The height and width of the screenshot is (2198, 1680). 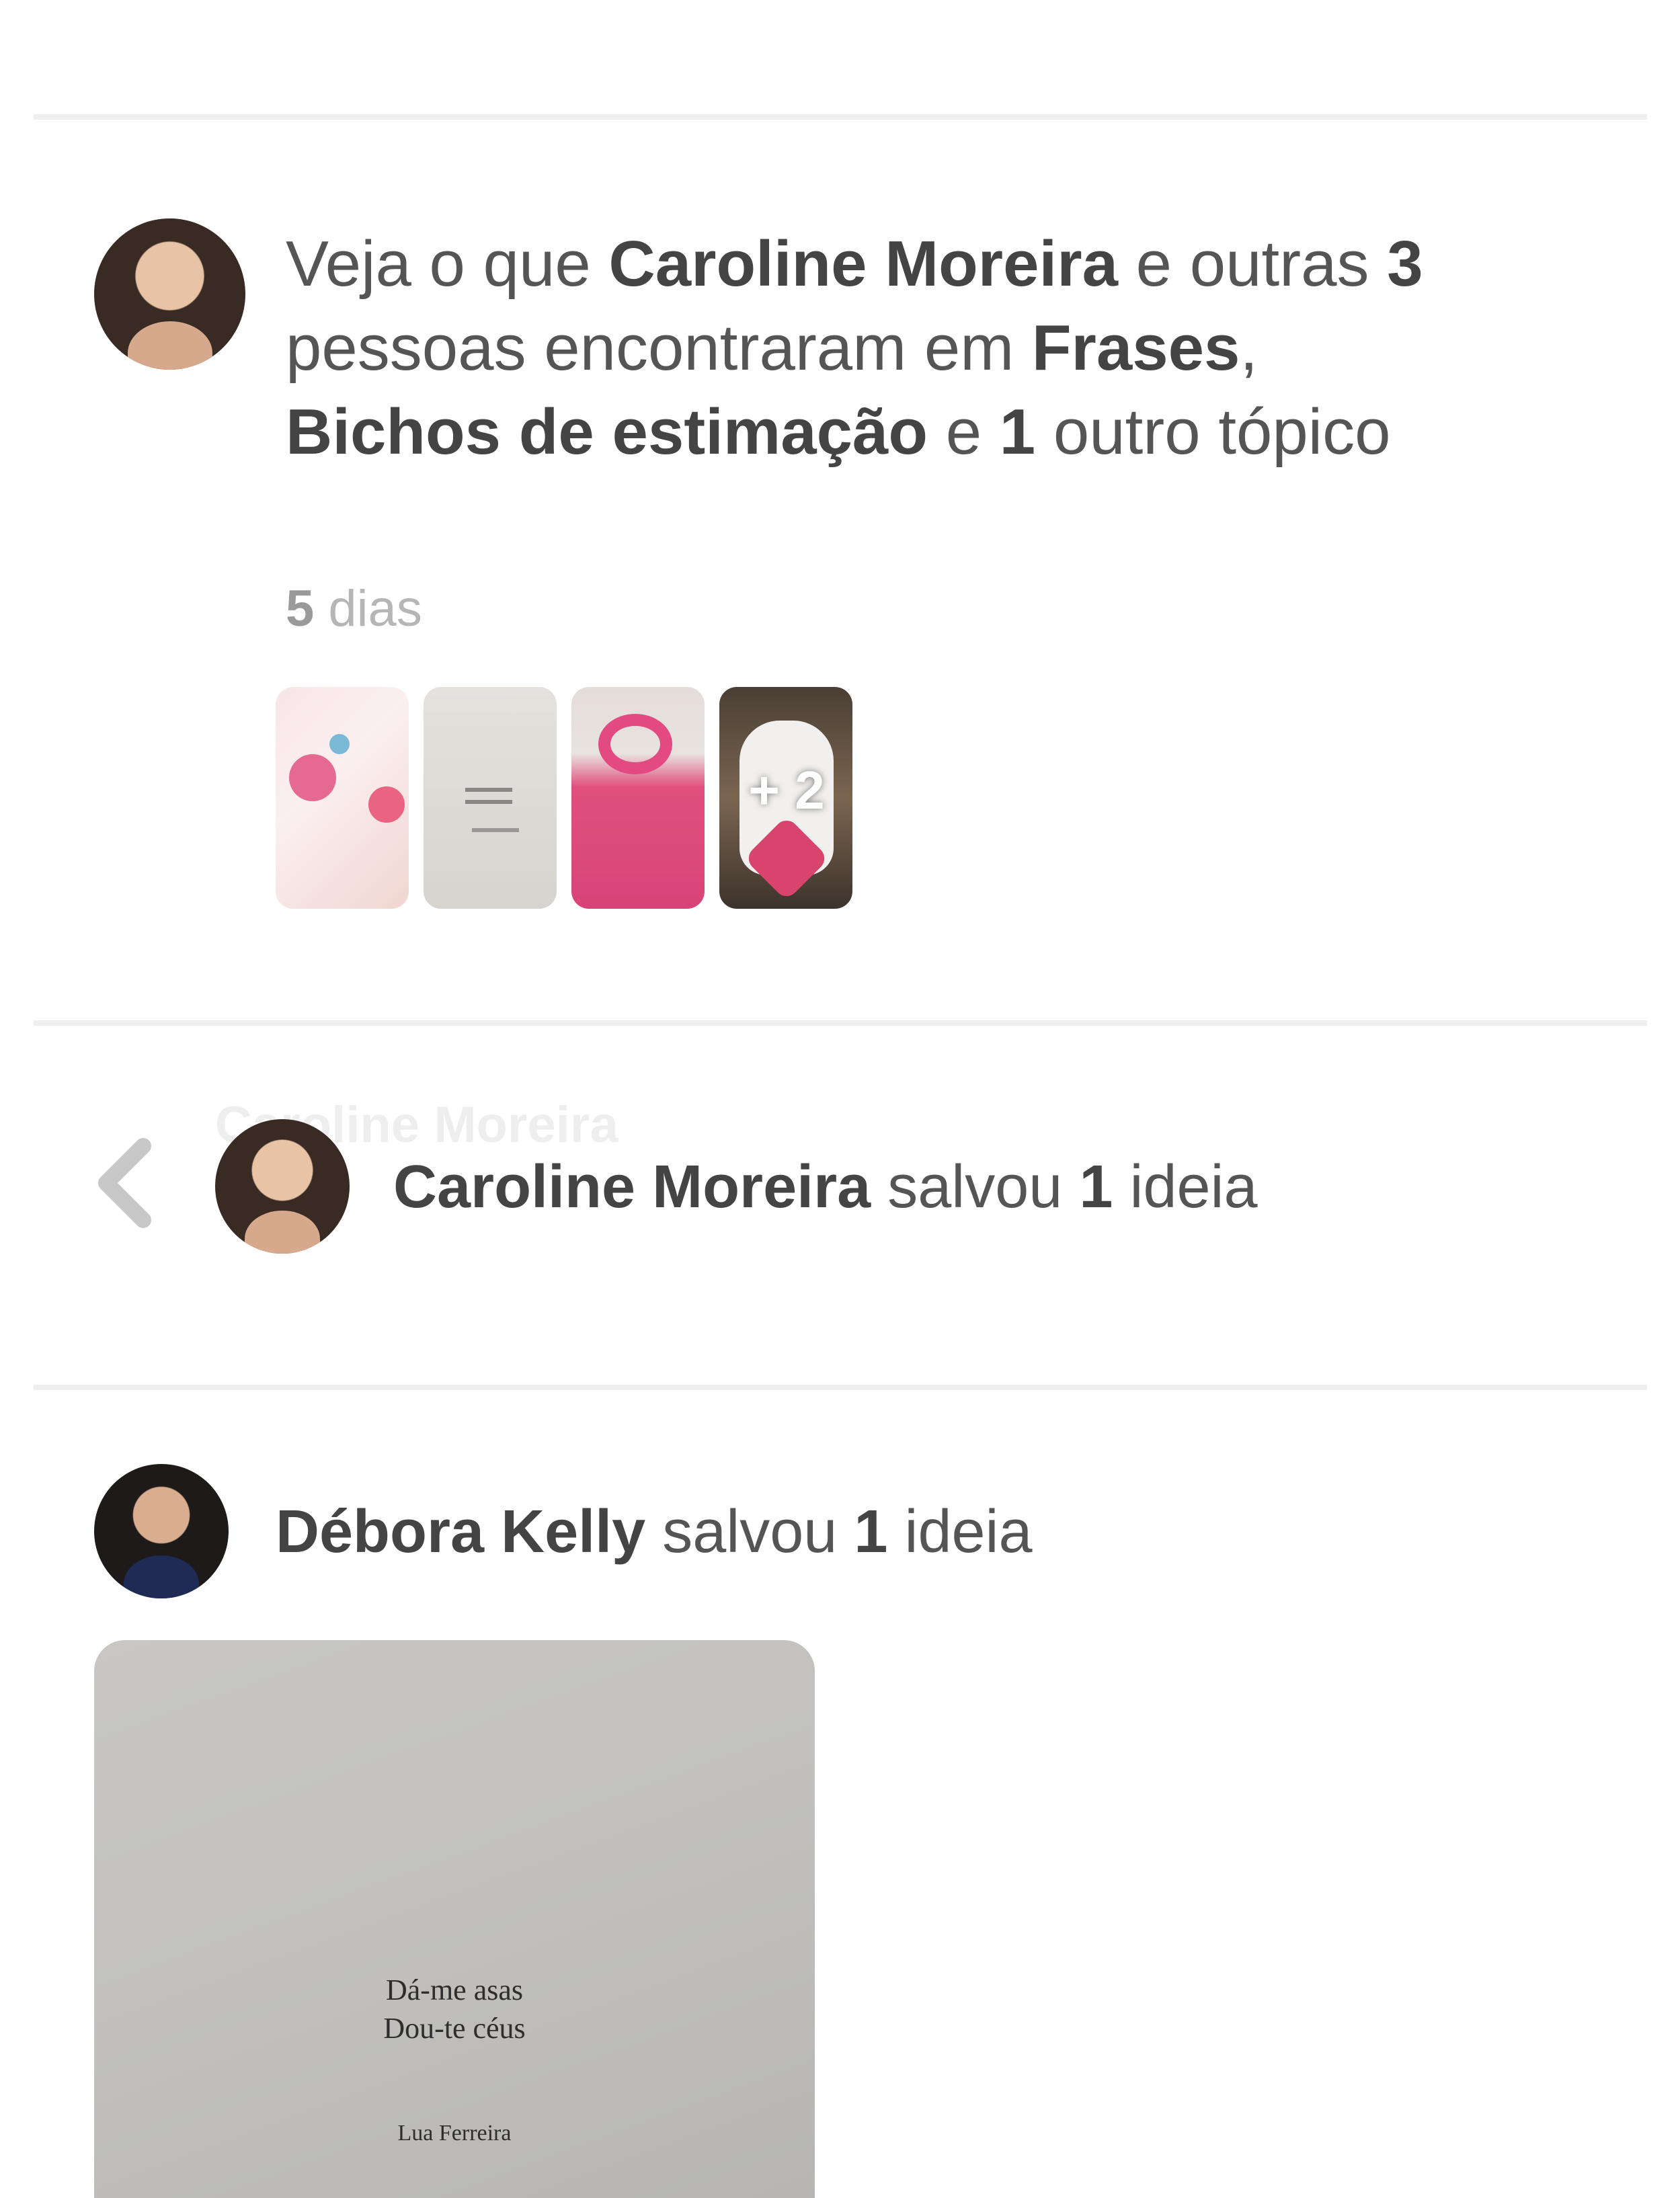 What do you see at coordinates (127, 1183) in the screenshot?
I see `chevron-left-icon` at bounding box center [127, 1183].